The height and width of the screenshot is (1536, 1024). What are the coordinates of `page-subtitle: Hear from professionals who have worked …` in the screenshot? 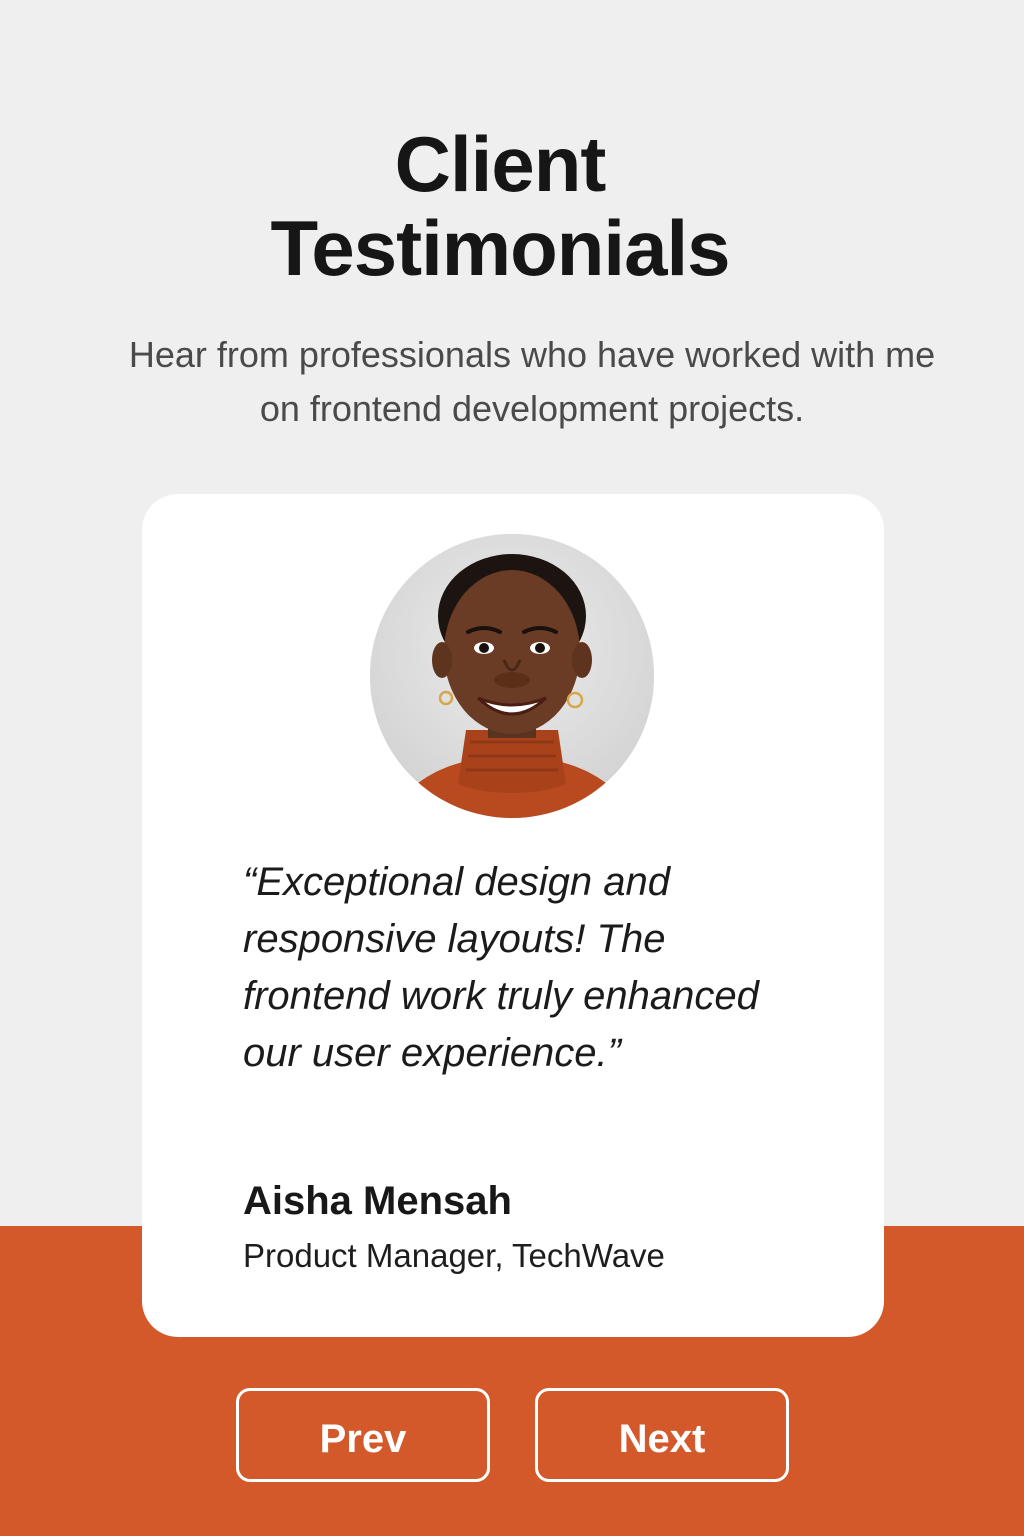 It's located at (532, 381).